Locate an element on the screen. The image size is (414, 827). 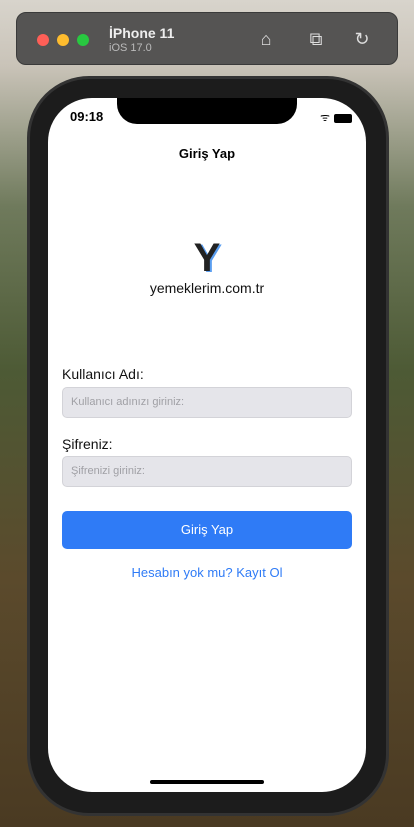
username-input: Kullanıcı adınızı giriniz: is located at coordinates (207, 402).